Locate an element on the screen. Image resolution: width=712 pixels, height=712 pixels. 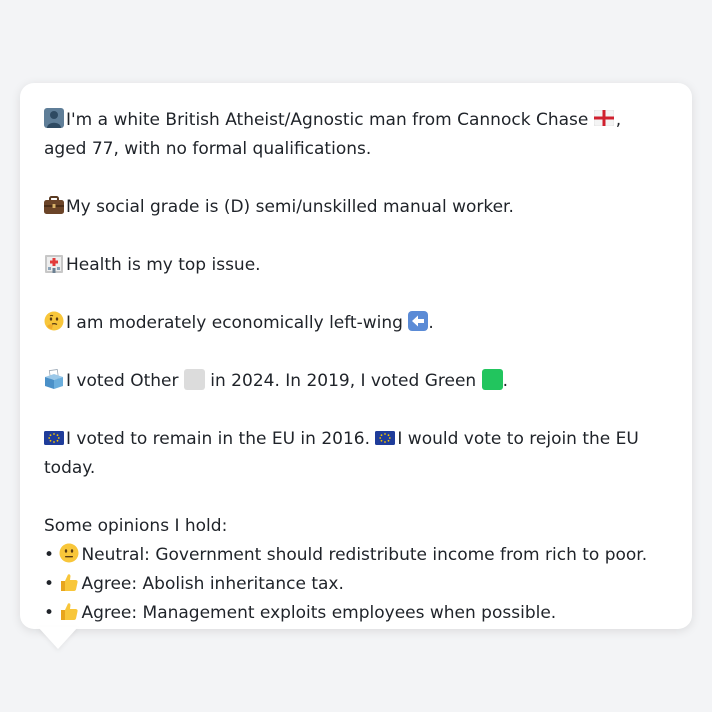
vote-period: . is located at coordinates (505, 381).